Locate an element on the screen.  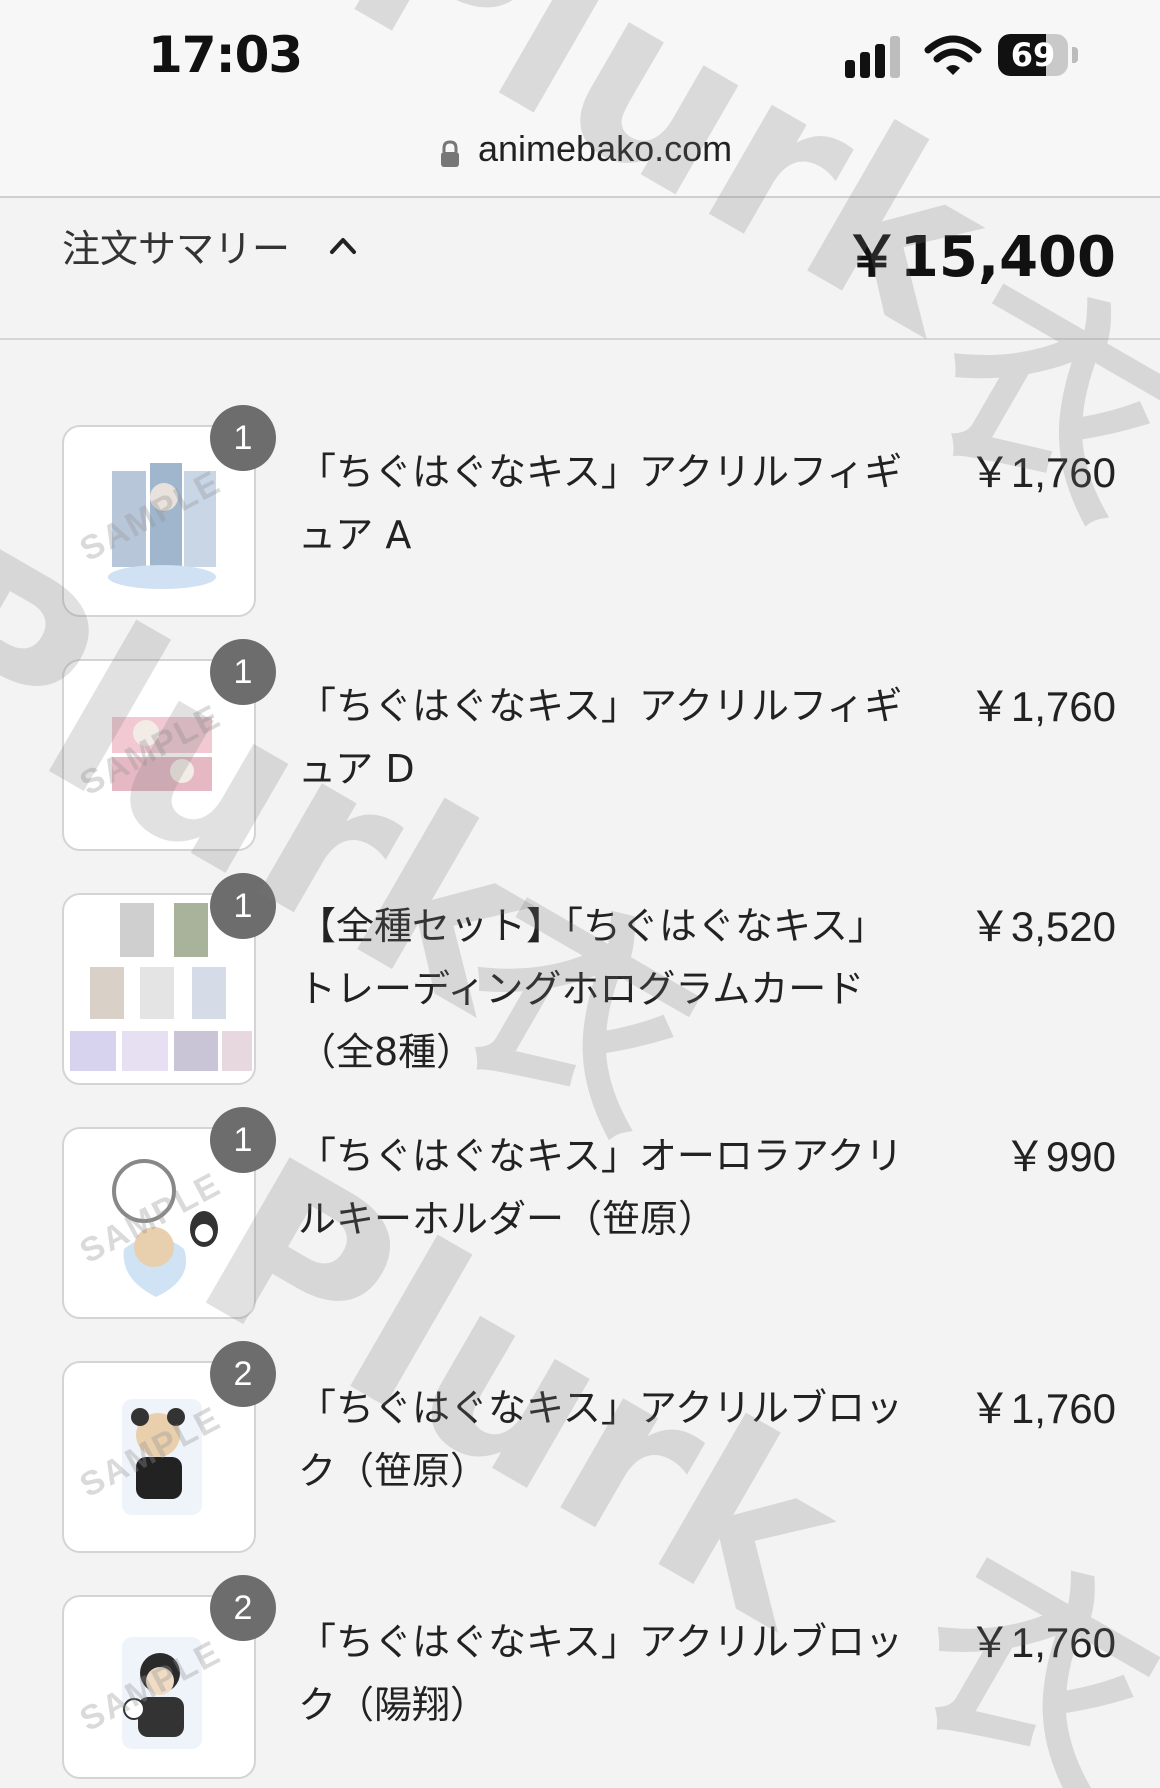
list-item: SAMPLE 2 「ちぐはぐなキス」アクリルブロック（陽翔） ￥1,760 is located at coordinates (580, 1677).